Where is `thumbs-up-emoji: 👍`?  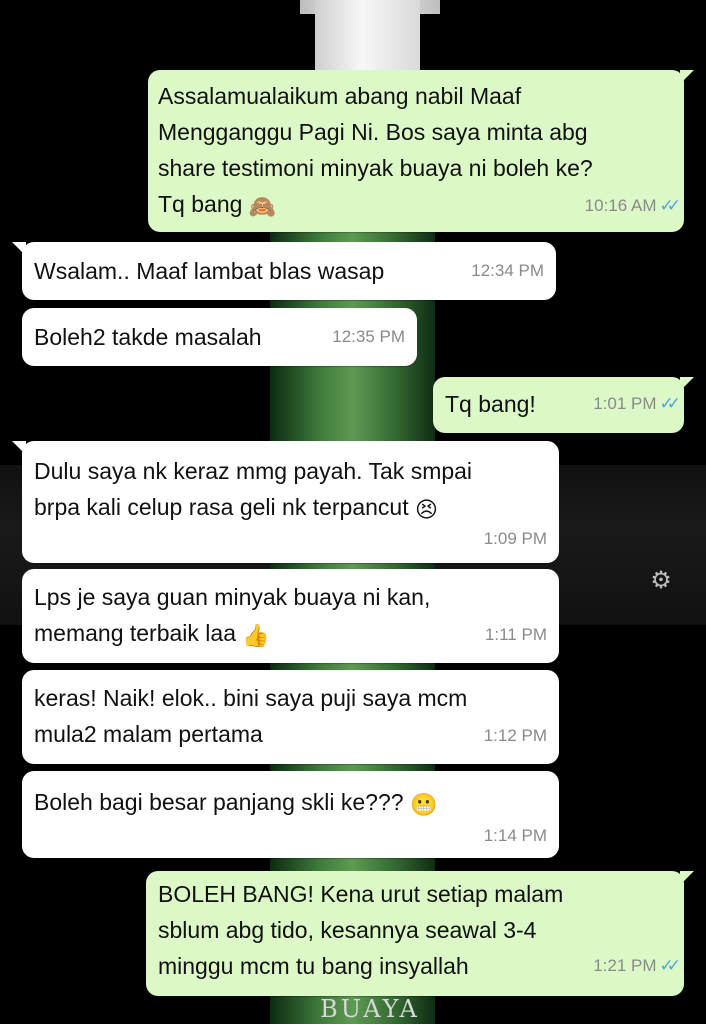 thumbs-up-emoji: 👍 is located at coordinates (256, 635).